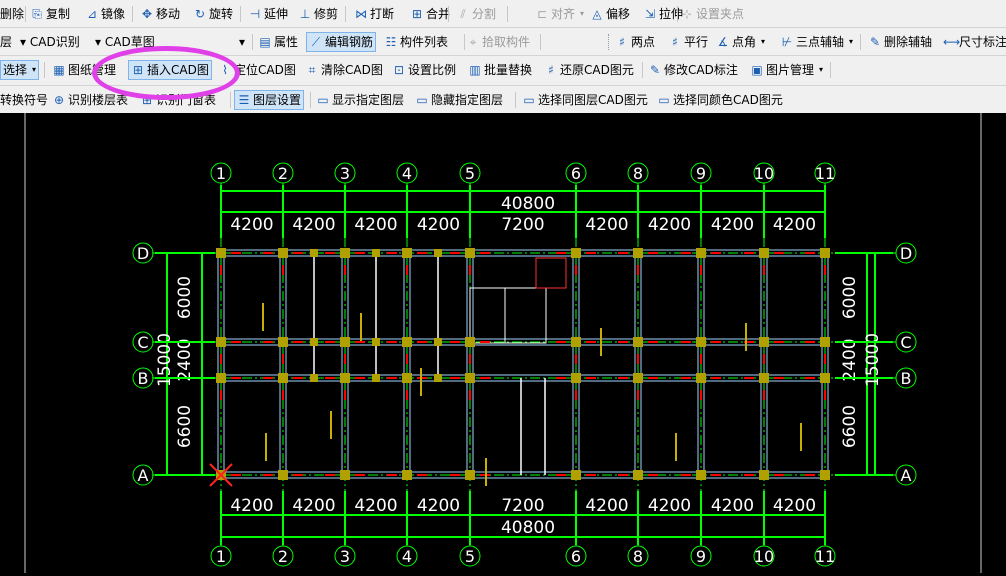 The height and width of the screenshot is (576, 1006). I want to click on toolbar-two-point-button: ♯ 两点, so click(635, 42).